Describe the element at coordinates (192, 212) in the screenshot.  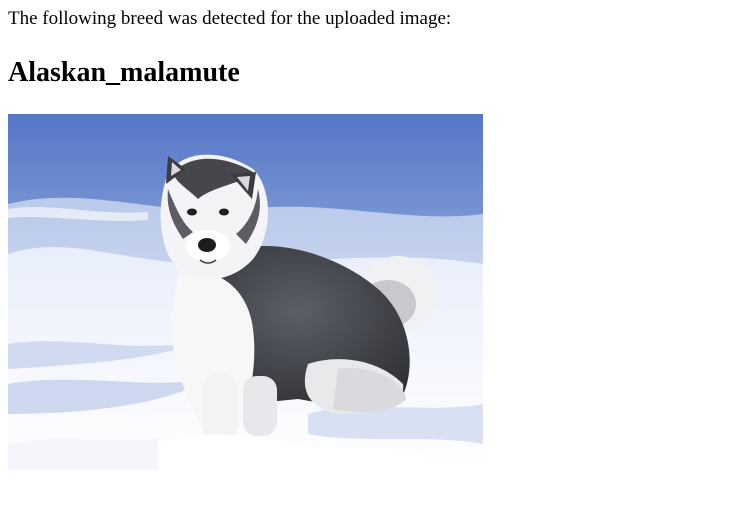
I see `dog-eye-left` at that location.